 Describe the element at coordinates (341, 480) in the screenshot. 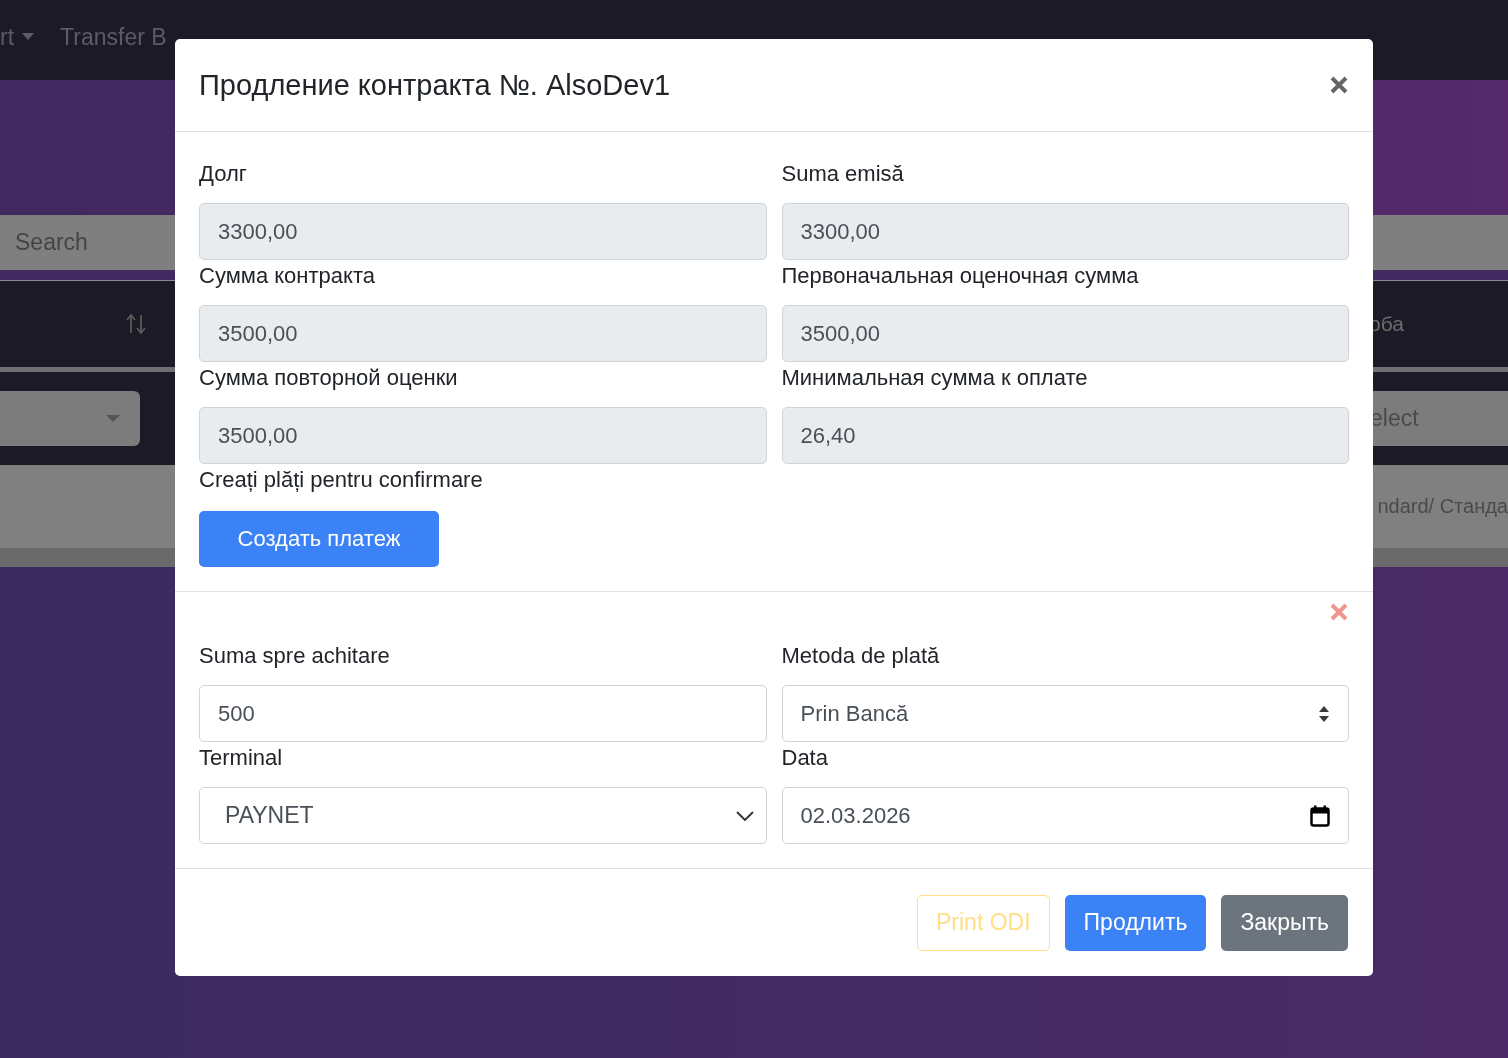

I see `field-label: Creați plăți pentru confirmare` at that location.